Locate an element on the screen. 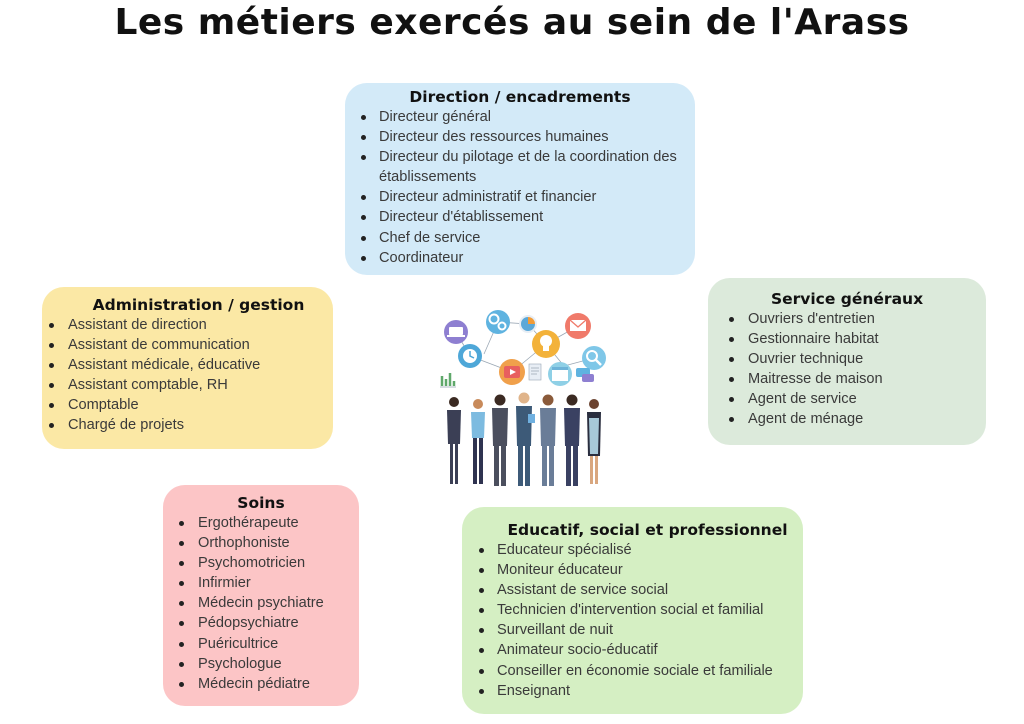 This screenshot has height=724, width=1024. educatif-heading: Educatif, social et professionnel is located at coordinates (647, 530).